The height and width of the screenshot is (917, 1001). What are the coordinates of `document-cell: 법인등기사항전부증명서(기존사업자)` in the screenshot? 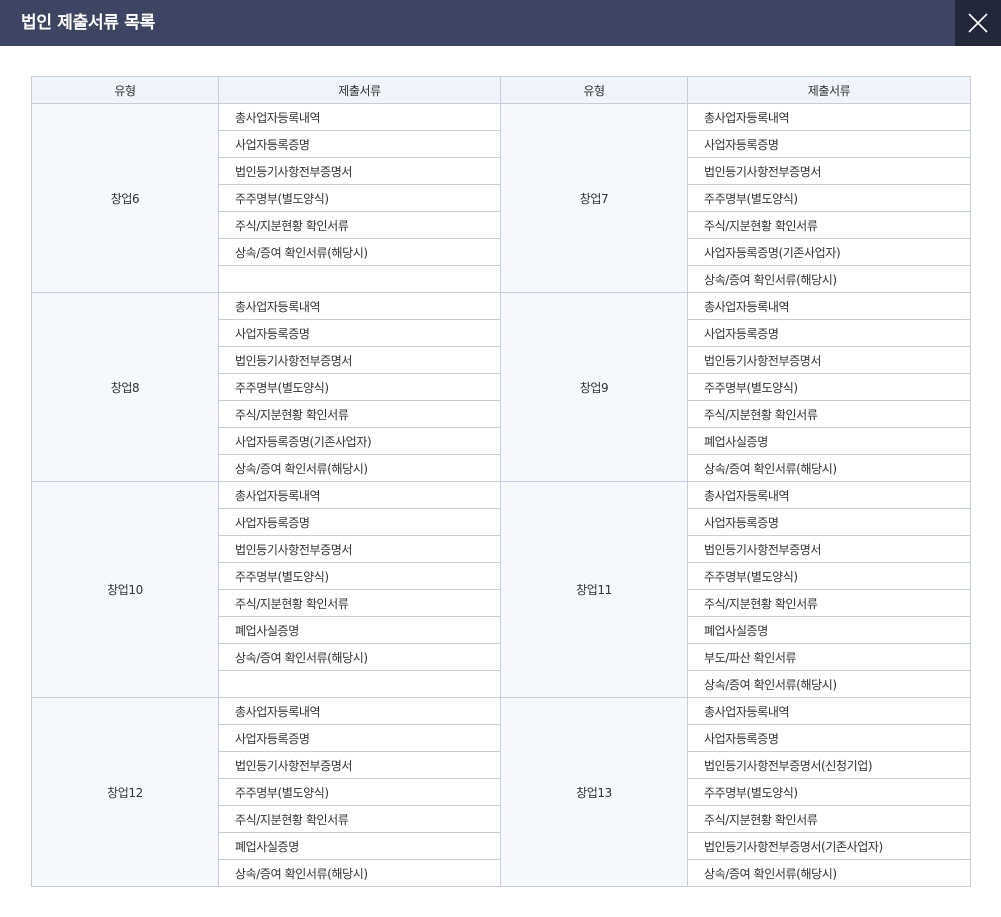 It's located at (829, 846).